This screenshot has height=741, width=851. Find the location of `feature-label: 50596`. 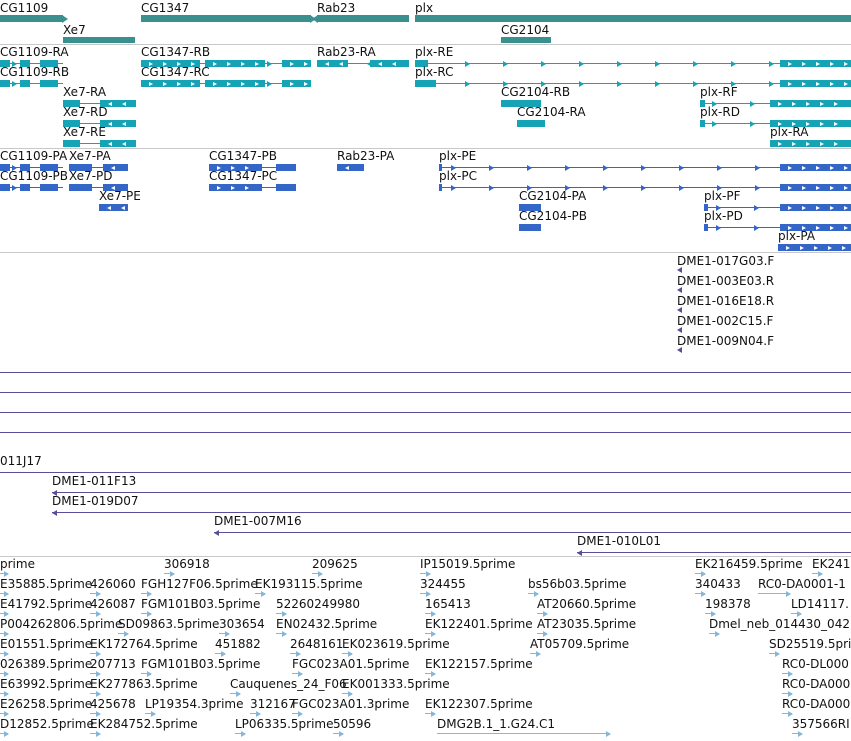

feature-label: 50596 is located at coordinates (352, 724).